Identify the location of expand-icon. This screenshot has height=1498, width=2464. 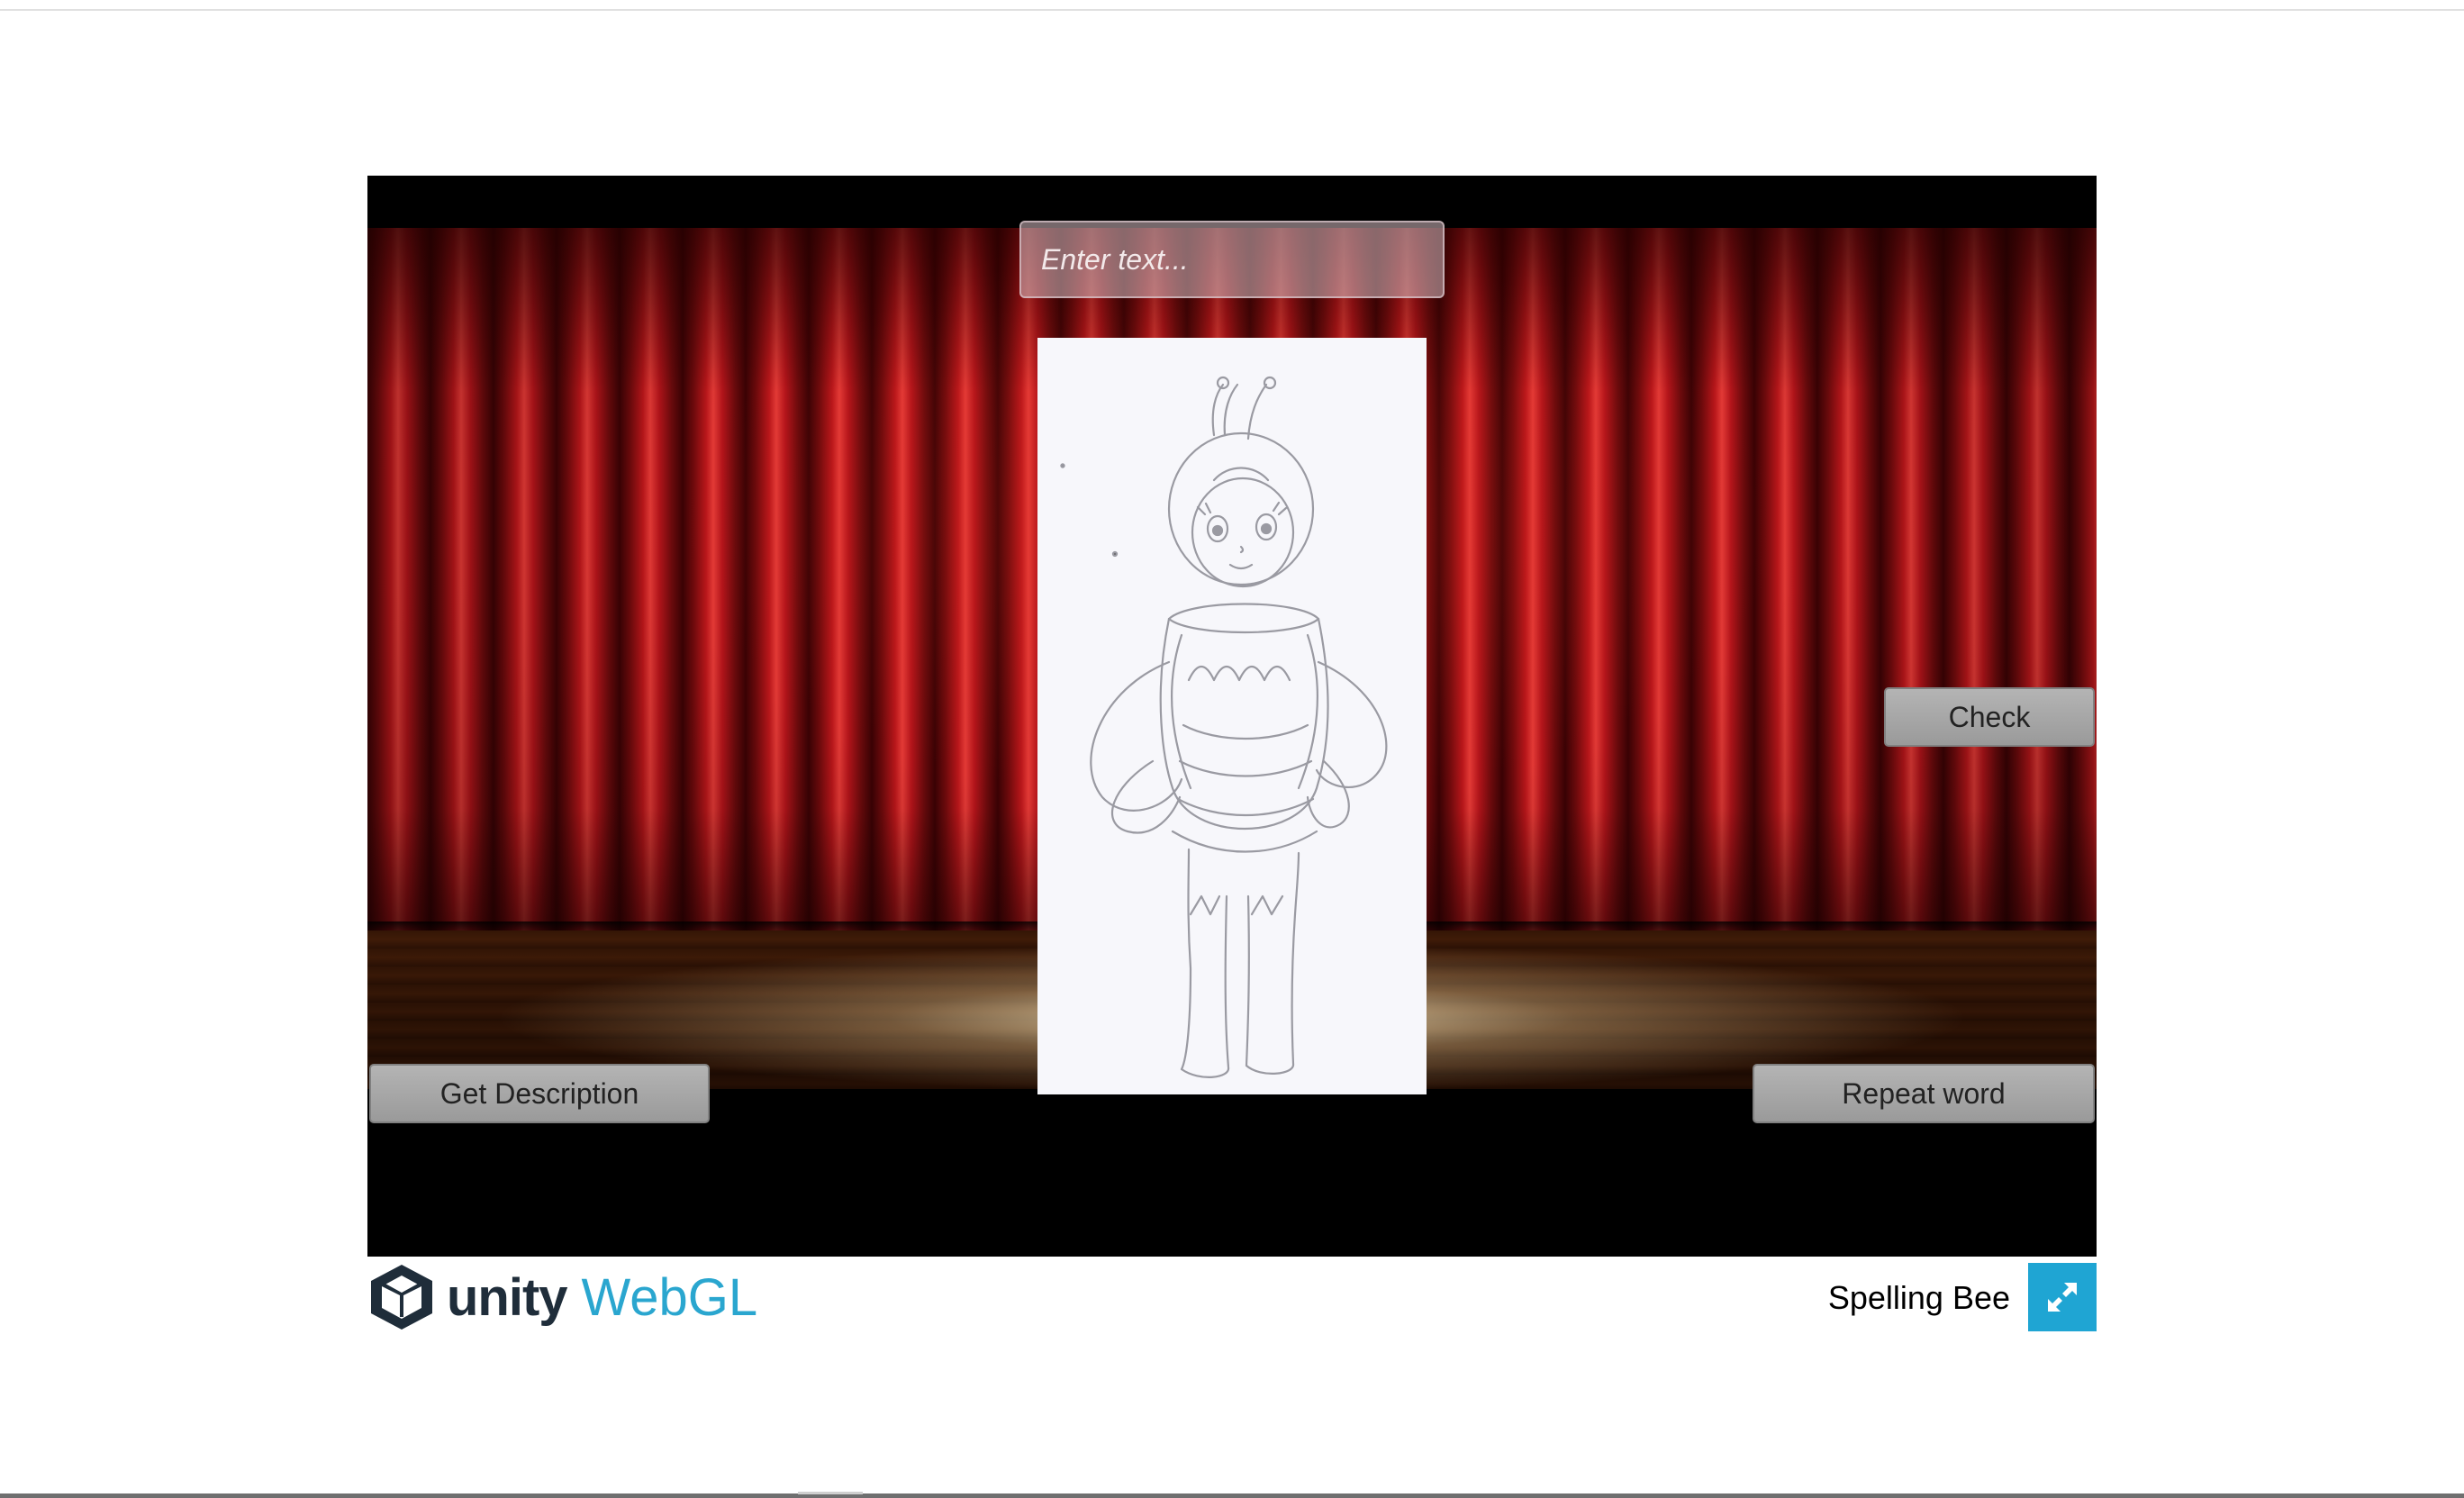
(2062, 1297).